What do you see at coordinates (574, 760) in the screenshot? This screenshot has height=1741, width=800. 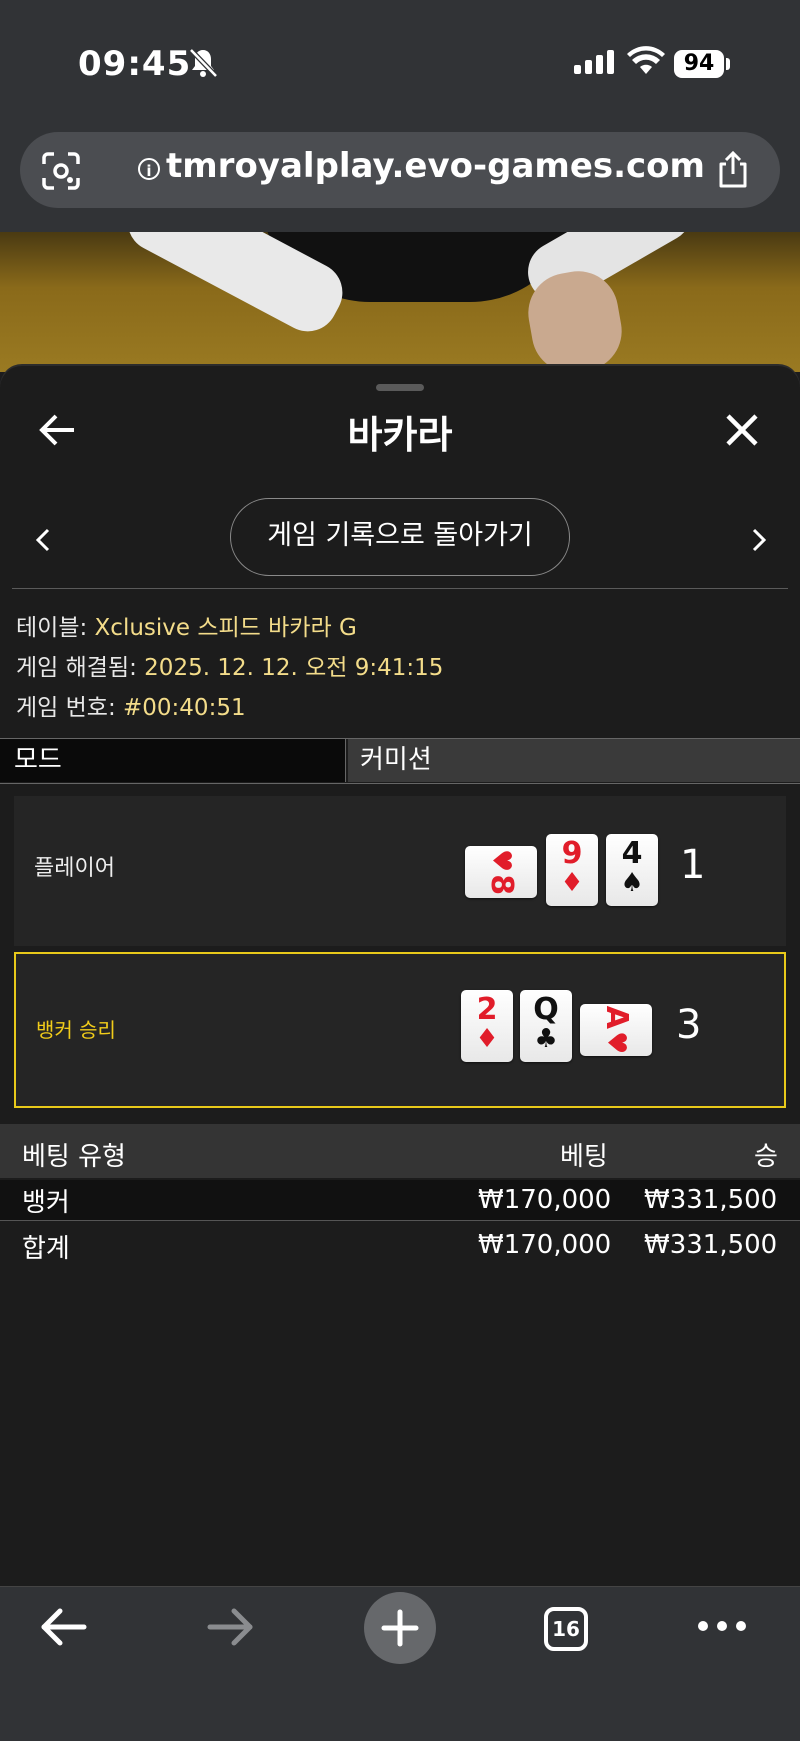 I see `commission-label: 커미션` at bounding box center [574, 760].